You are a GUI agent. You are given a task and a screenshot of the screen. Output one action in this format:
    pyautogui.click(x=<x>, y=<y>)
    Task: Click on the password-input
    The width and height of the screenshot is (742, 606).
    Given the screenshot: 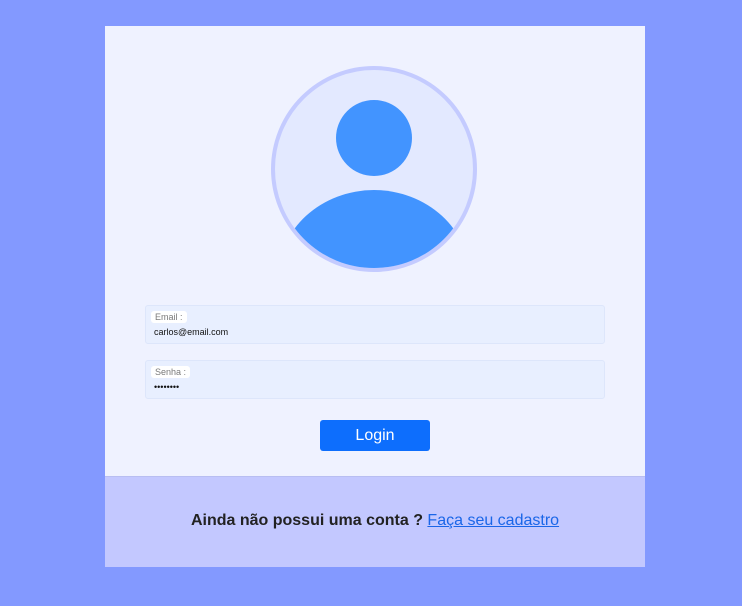 What is the action you would take?
    pyautogui.click(x=374, y=387)
    